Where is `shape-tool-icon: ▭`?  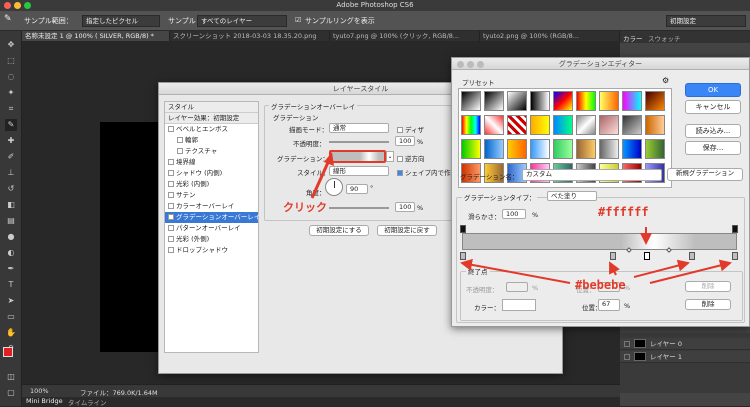 shape-tool-icon: ▭ is located at coordinates (11, 317).